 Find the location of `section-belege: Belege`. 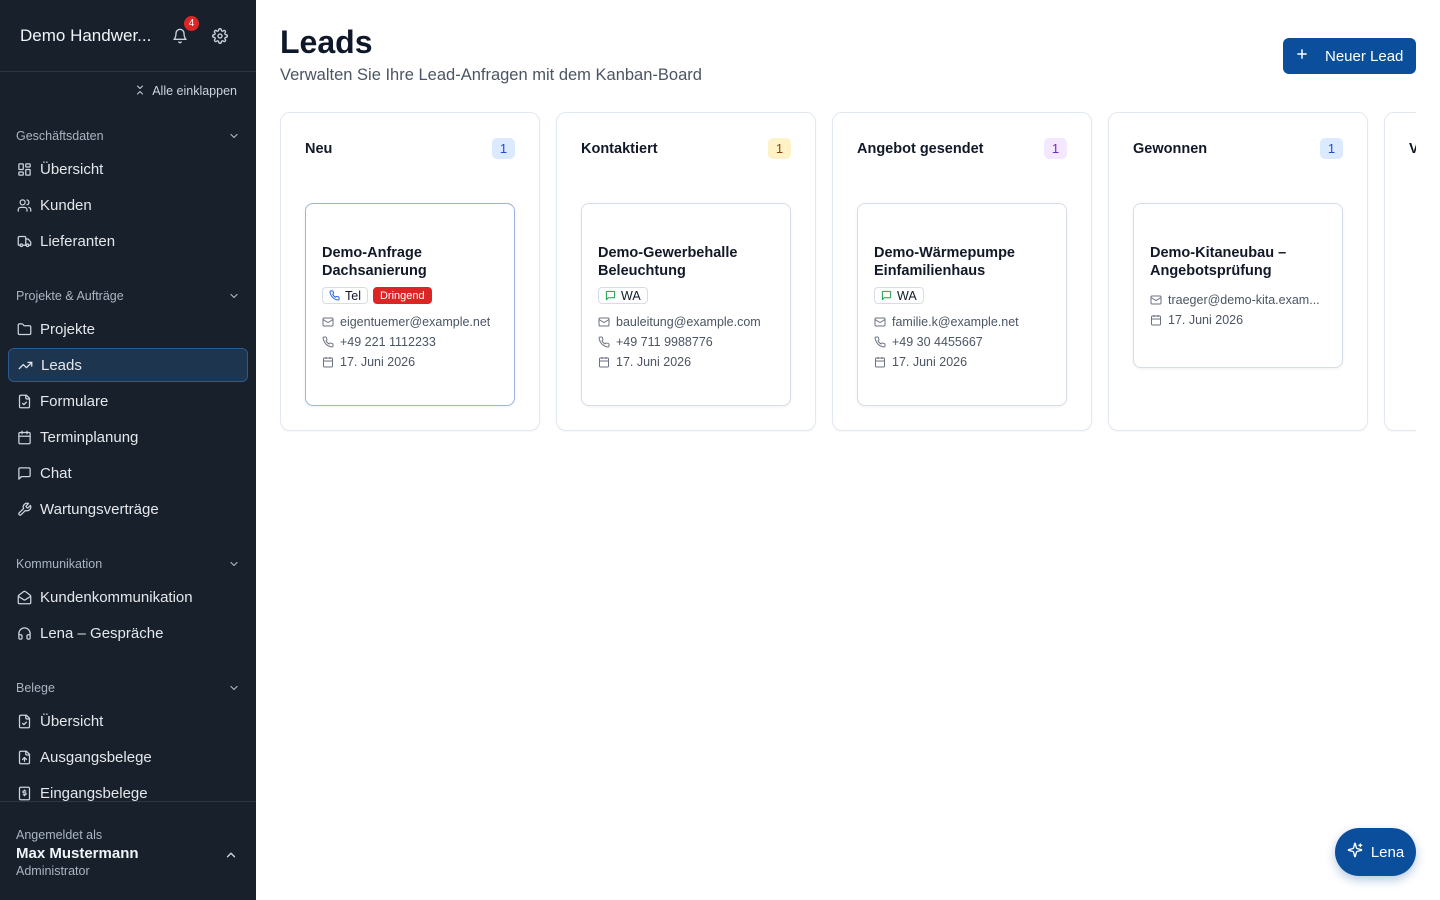

section-belege: Belege is located at coordinates (128, 688).